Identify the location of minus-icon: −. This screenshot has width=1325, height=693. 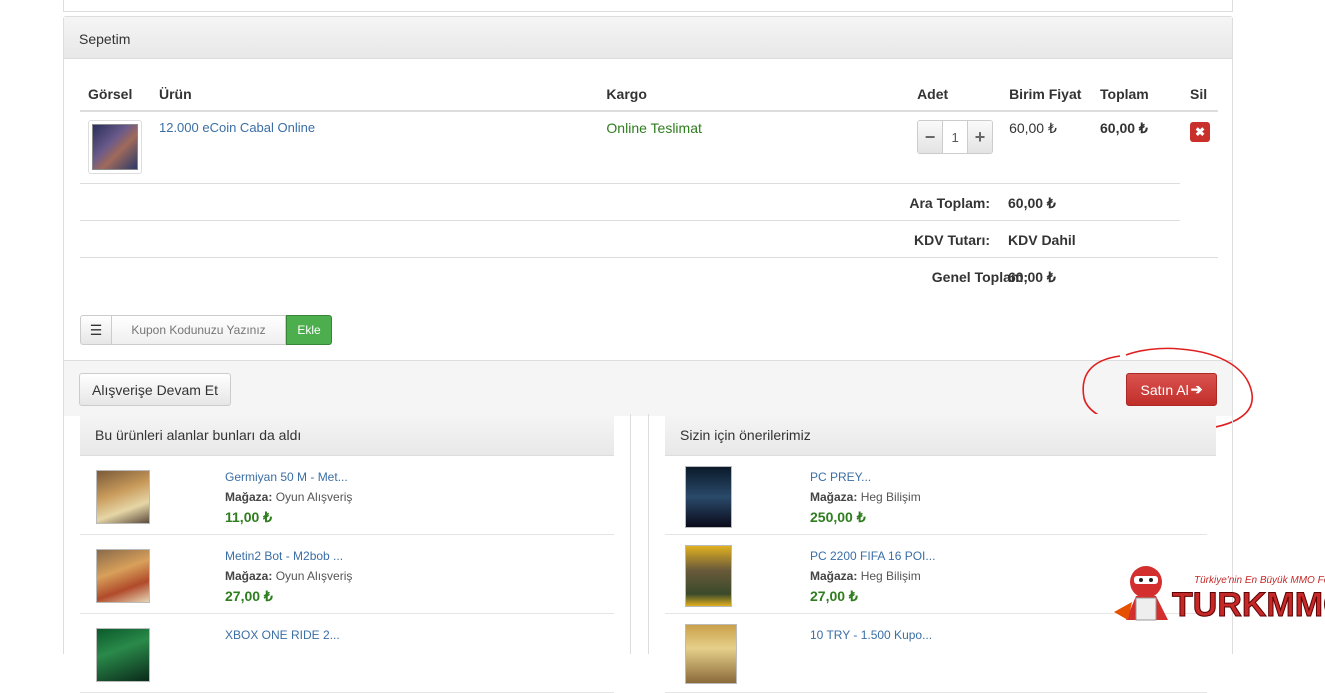
(930, 137).